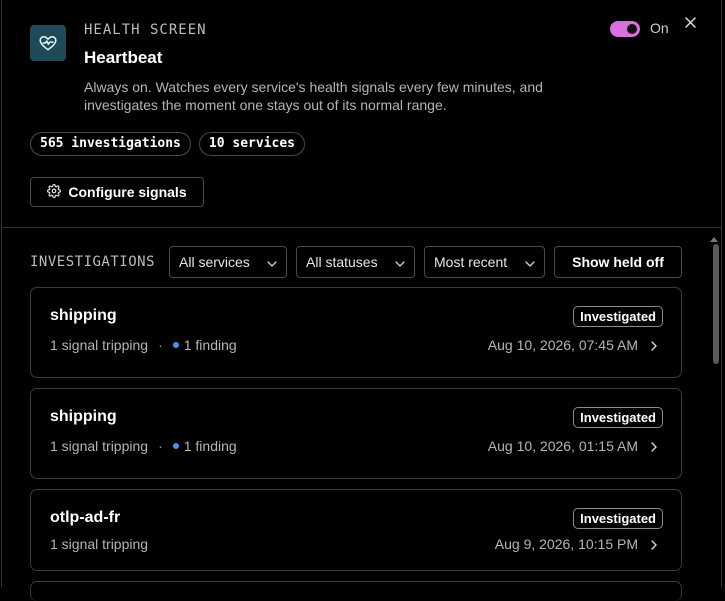  Describe the element at coordinates (110, 144) in the screenshot. I see `investigations-count-chip: 565 investigations` at that location.